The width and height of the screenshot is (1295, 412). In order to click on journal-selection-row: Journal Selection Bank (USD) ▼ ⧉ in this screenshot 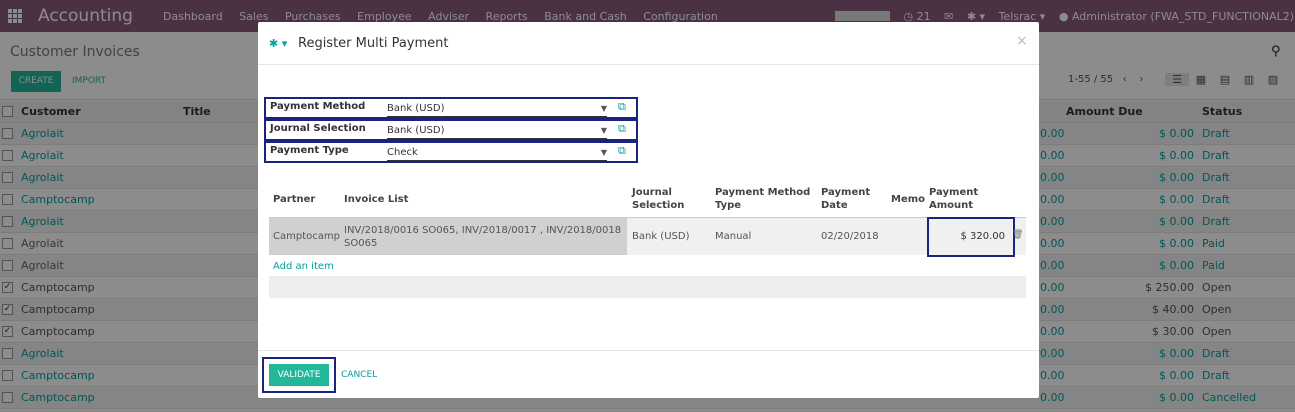, I will do `click(451, 130)`.